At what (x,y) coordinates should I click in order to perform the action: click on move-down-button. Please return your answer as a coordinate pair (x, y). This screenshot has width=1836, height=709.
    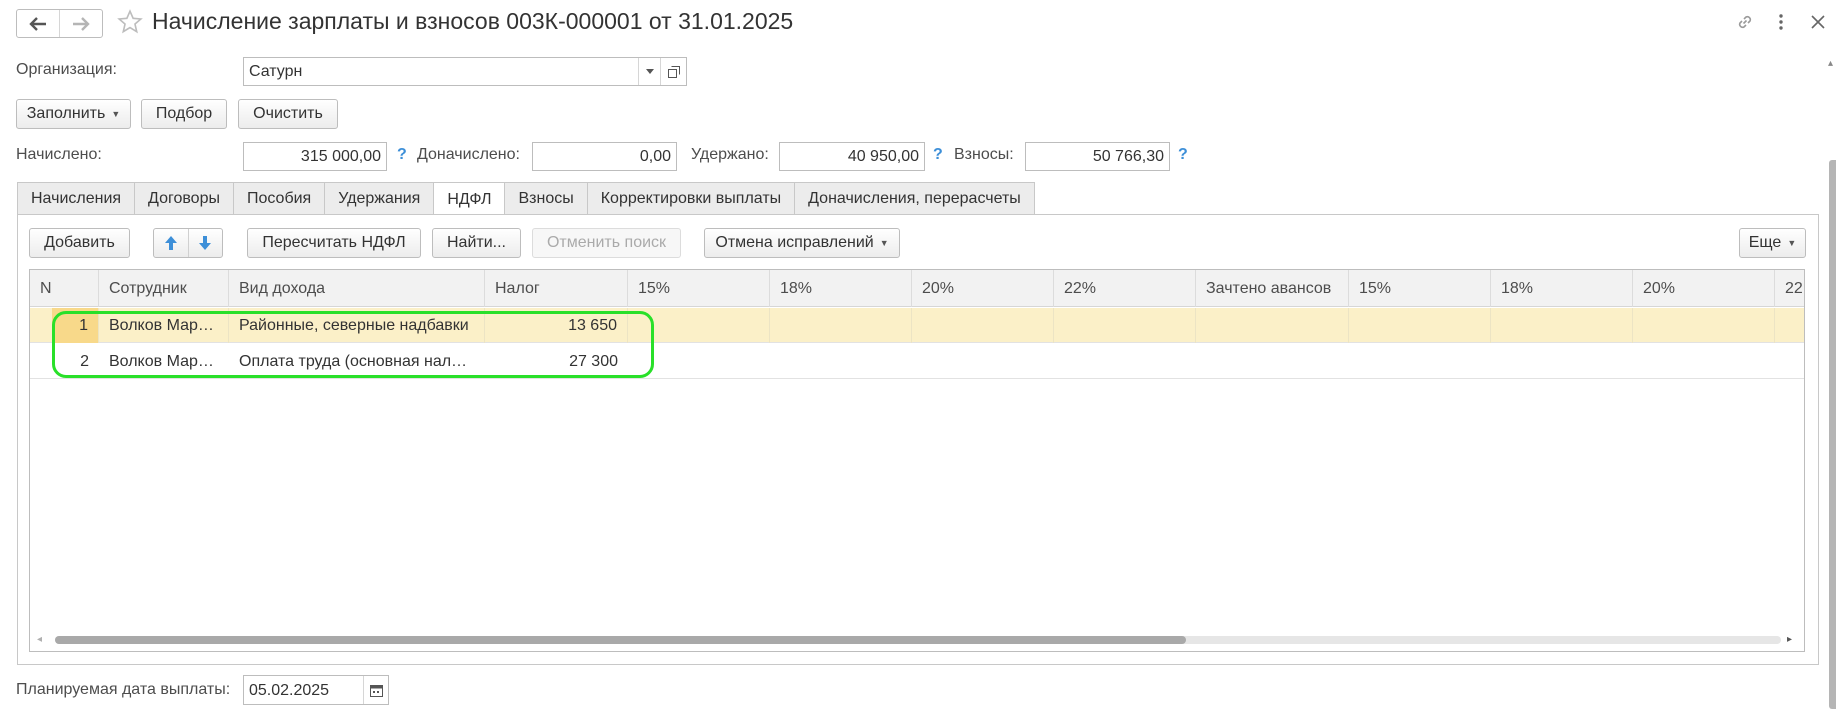
    Looking at the image, I should click on (206, 243).